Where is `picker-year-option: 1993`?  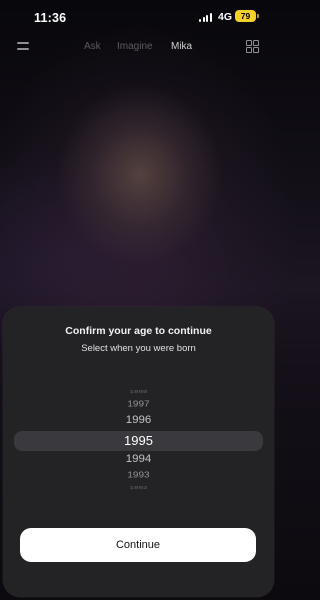 picker-year-option: 1993 is located at coordinates (138, 475).